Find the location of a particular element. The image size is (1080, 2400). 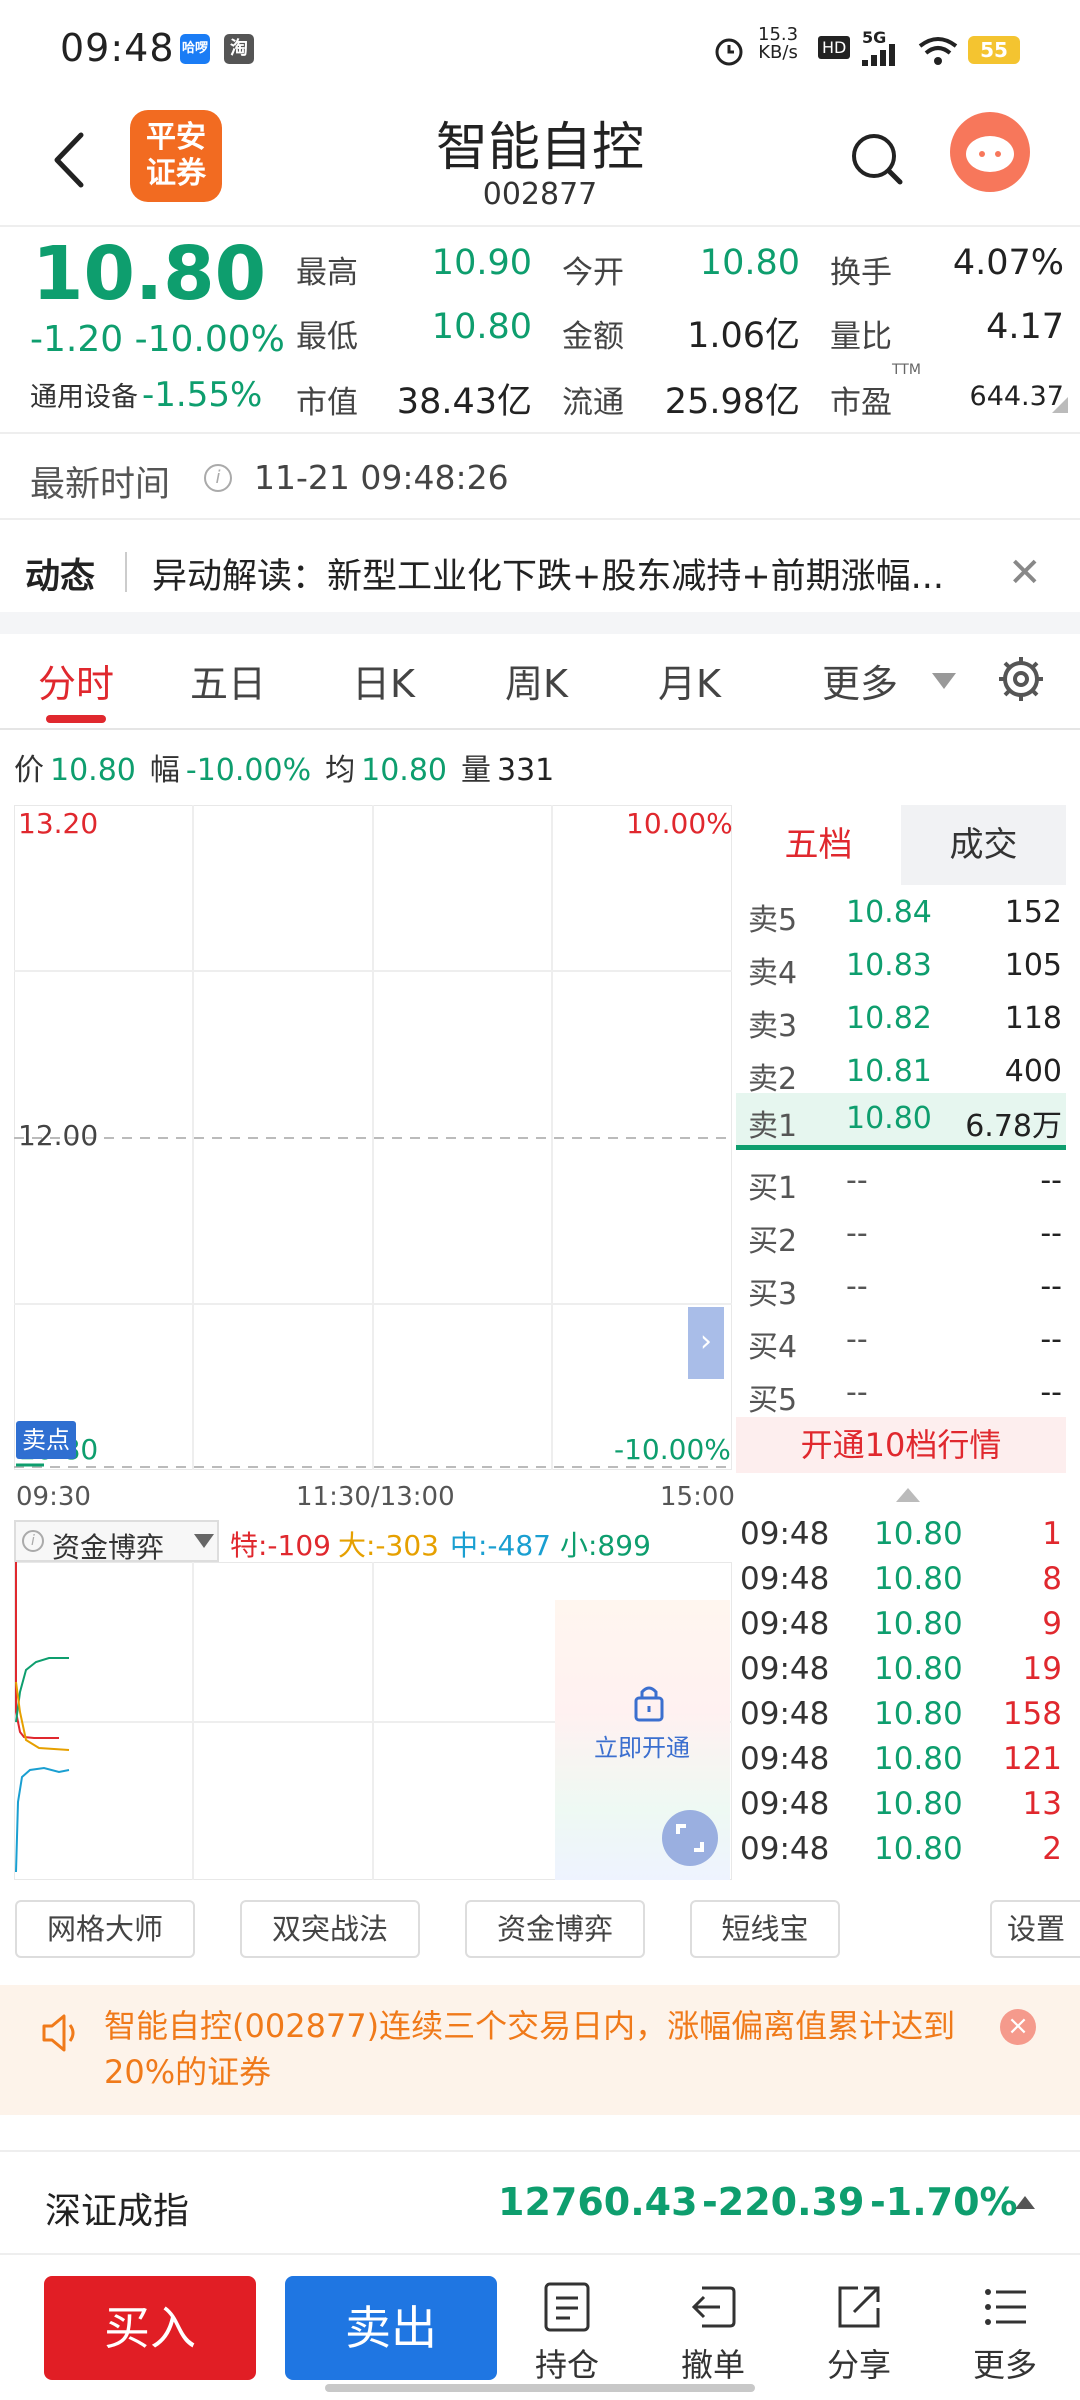

tick-row: 09:48 10.80 8 is located at coordinates (901, 1583).